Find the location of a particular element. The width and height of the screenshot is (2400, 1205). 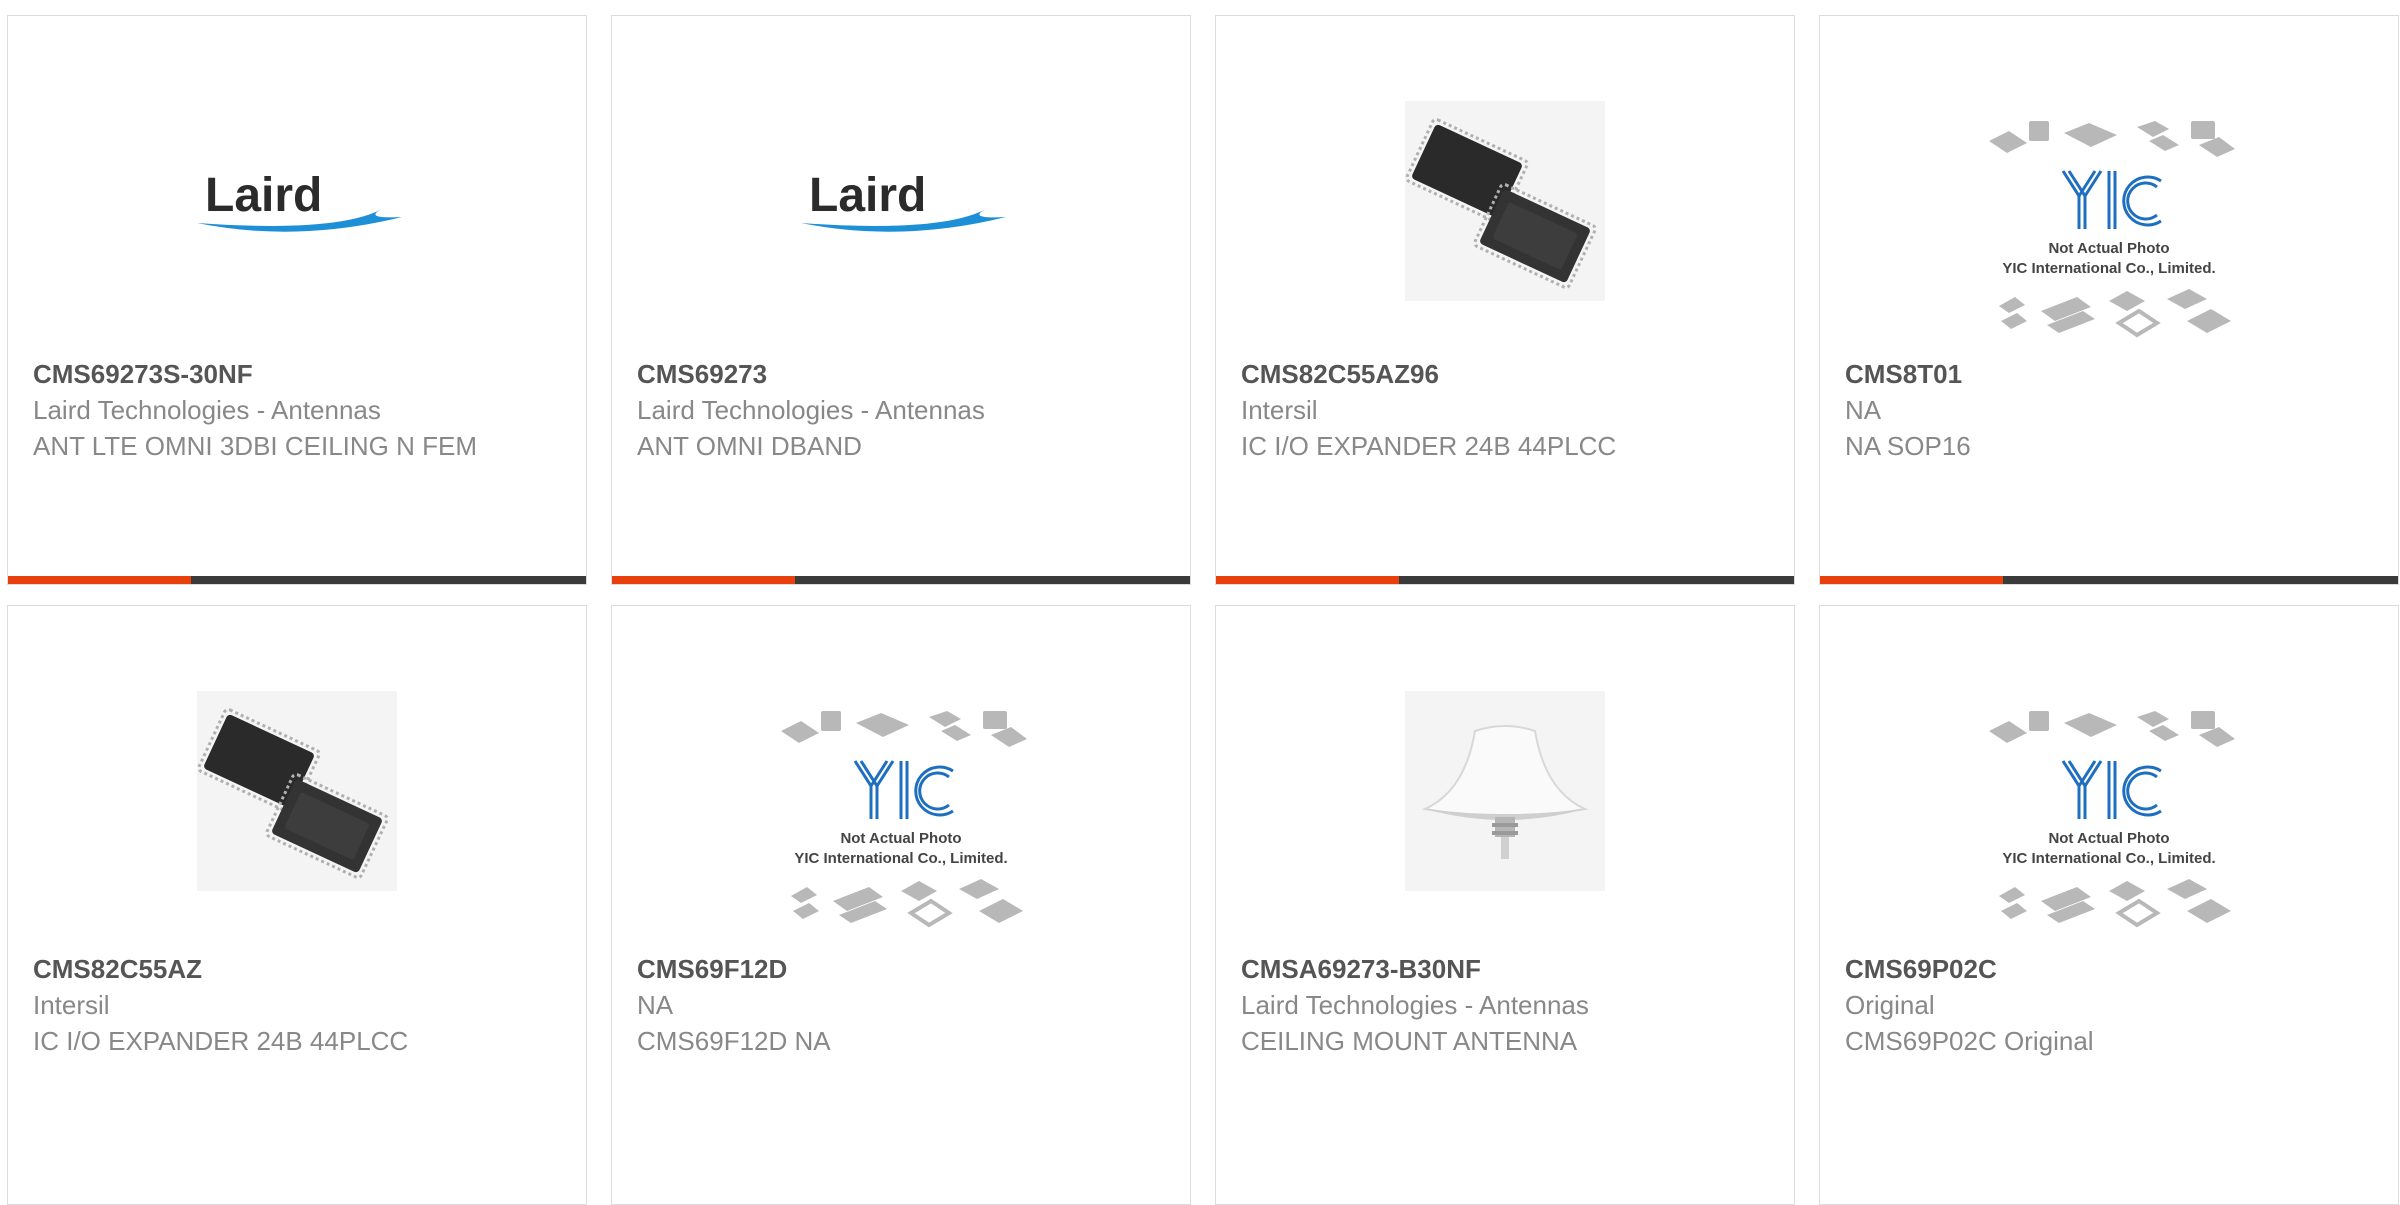

description-label: ANT OMNI DBAND is located at coordinates (749, 446).